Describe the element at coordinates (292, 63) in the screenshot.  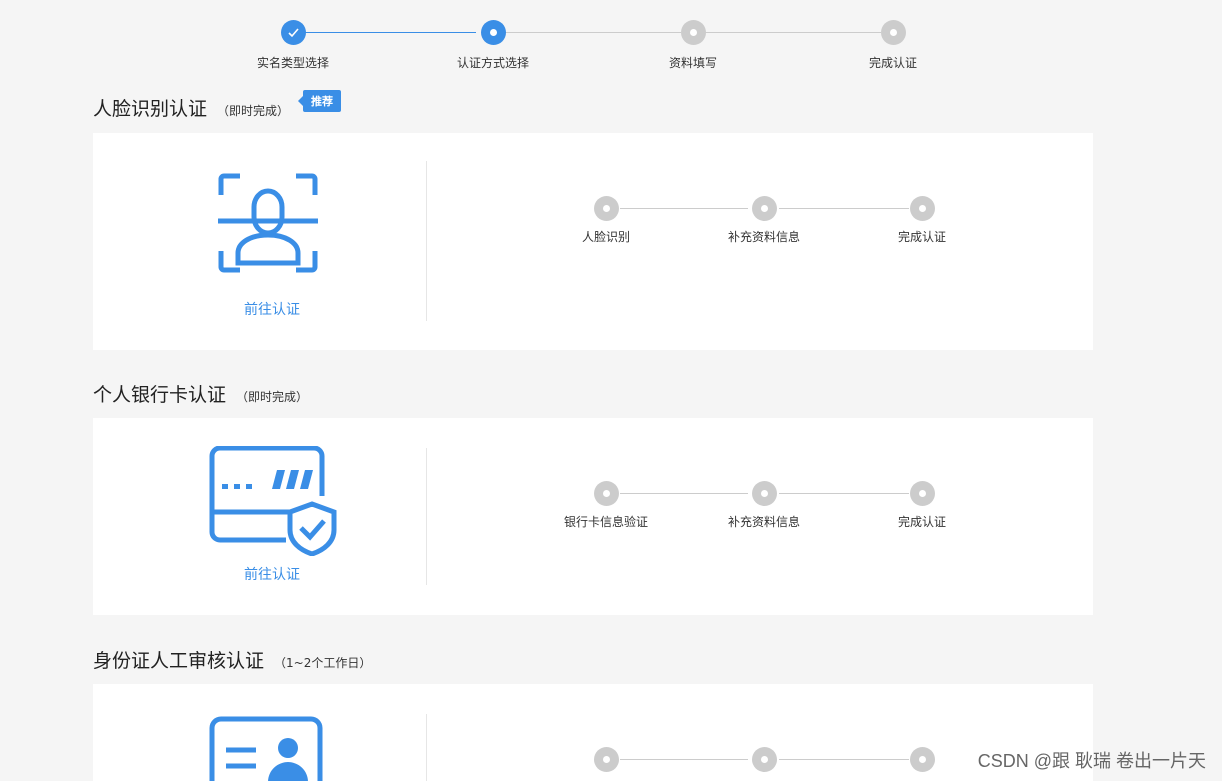
I see `step-label: 实名类型选择` at that location.